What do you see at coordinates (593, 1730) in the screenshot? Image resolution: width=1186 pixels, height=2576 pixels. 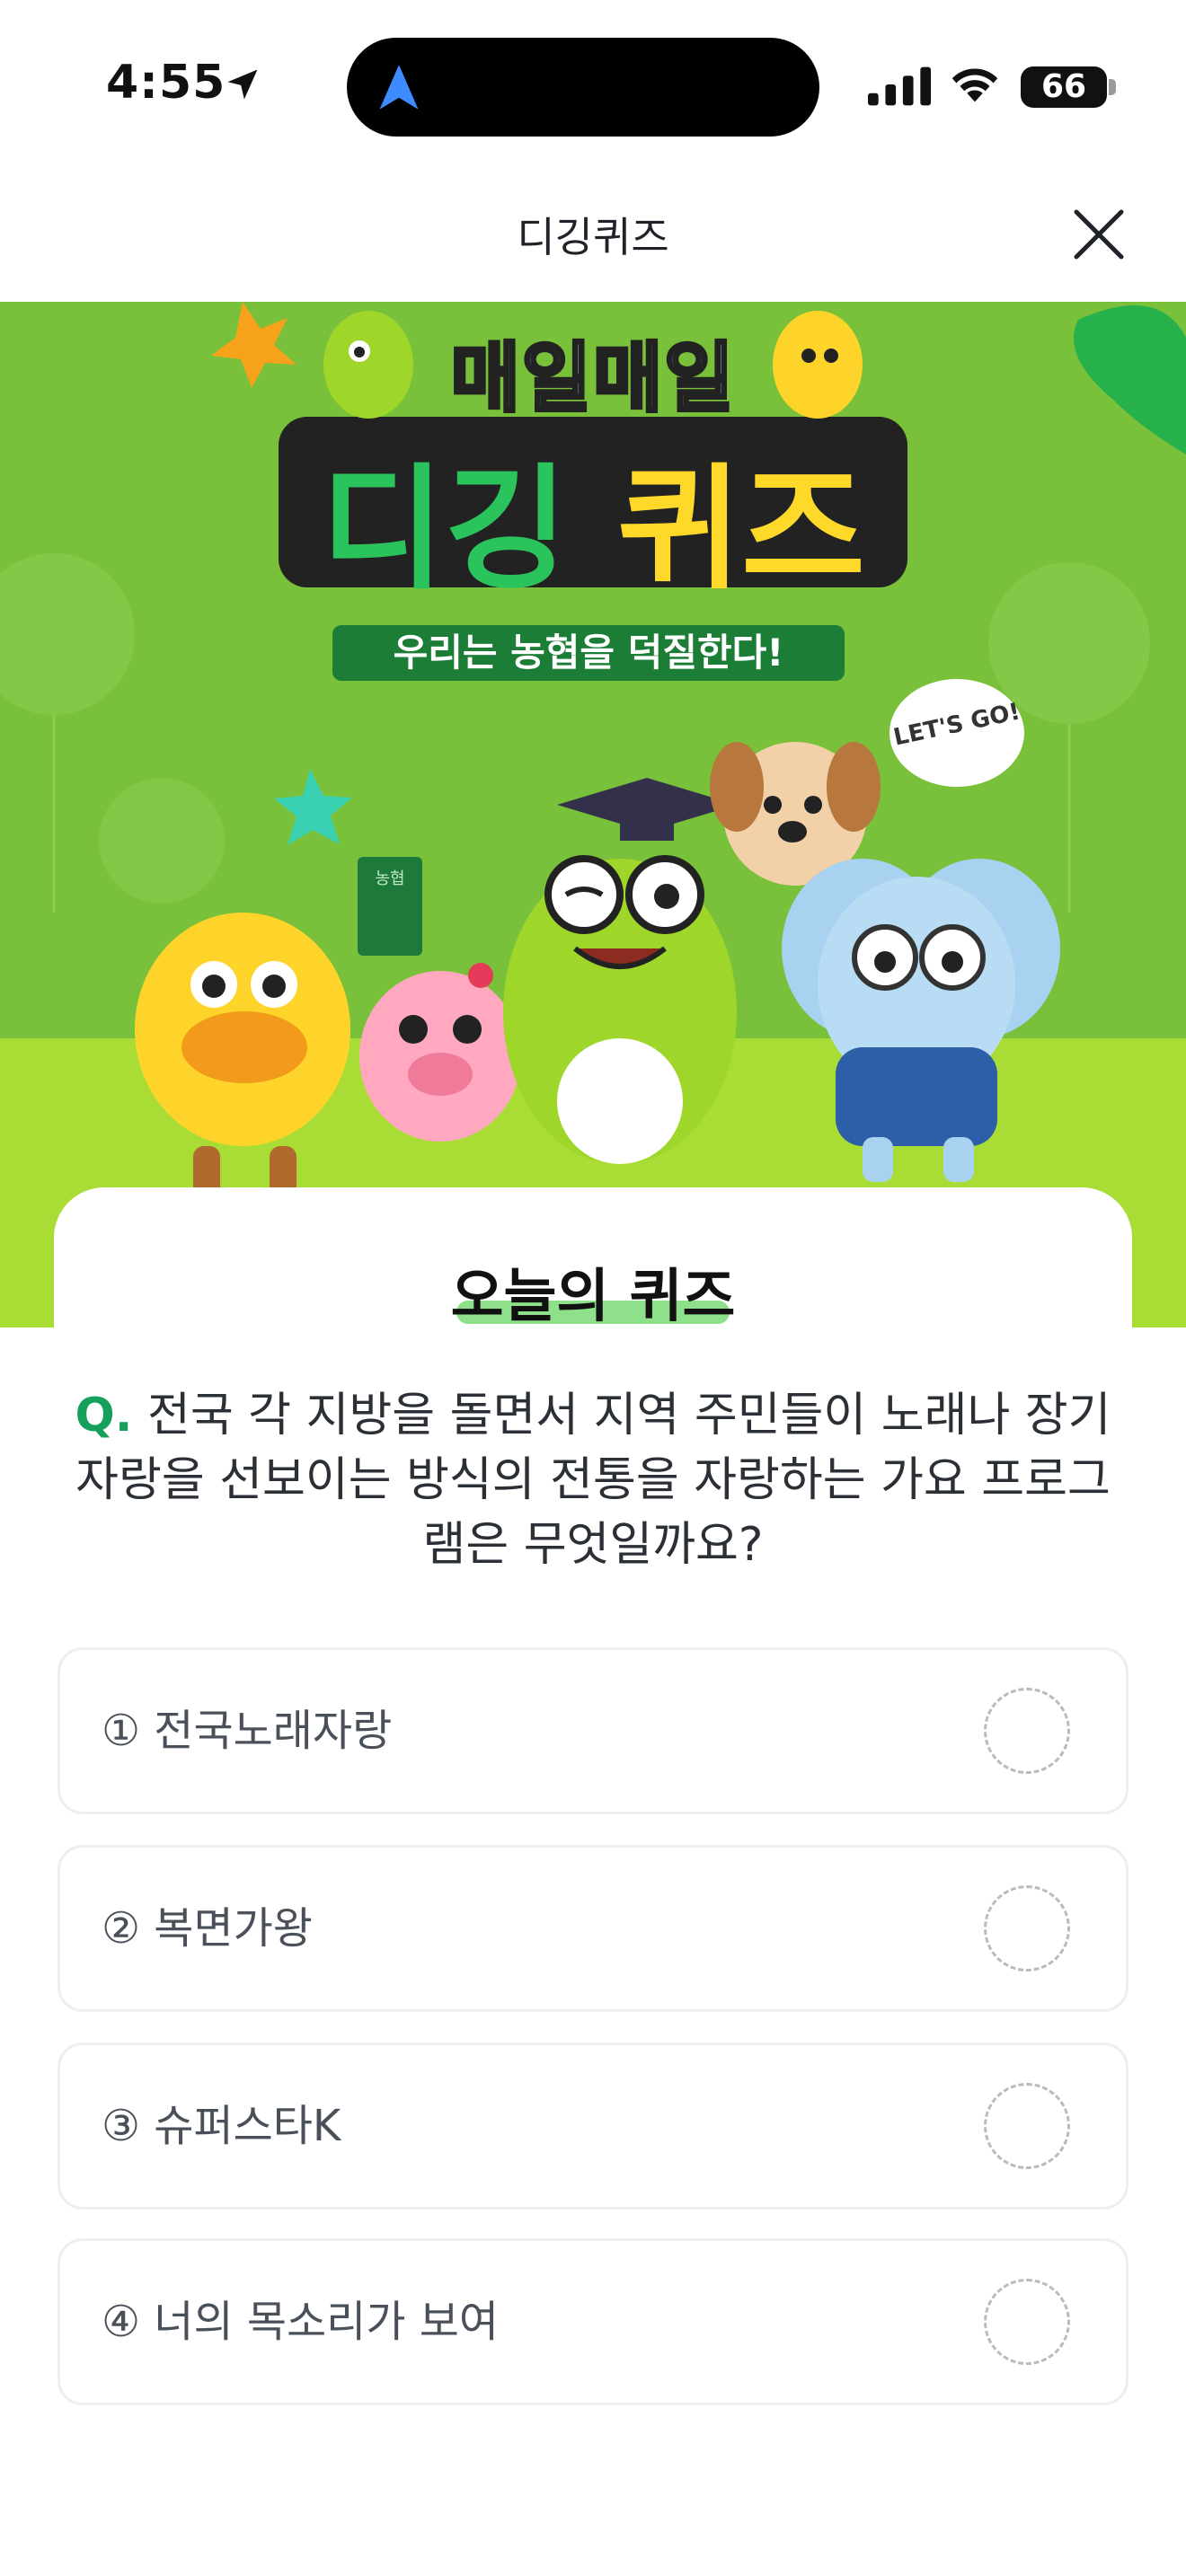 I see `answer-option-1: ① 전국노래자랑` at bounding box center [593, 1730].